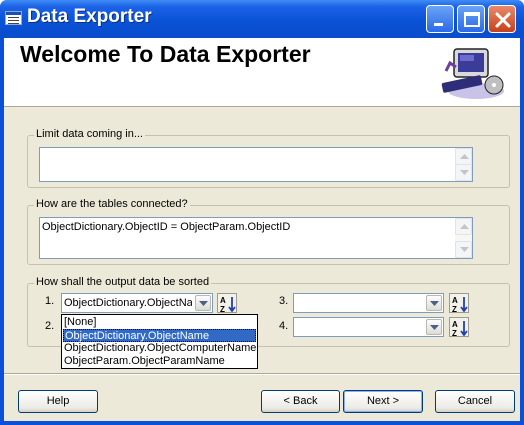 This screenshot has height=425, width=524. I want to click on connect-legend: How are the tables connected?, so click(112, 204).